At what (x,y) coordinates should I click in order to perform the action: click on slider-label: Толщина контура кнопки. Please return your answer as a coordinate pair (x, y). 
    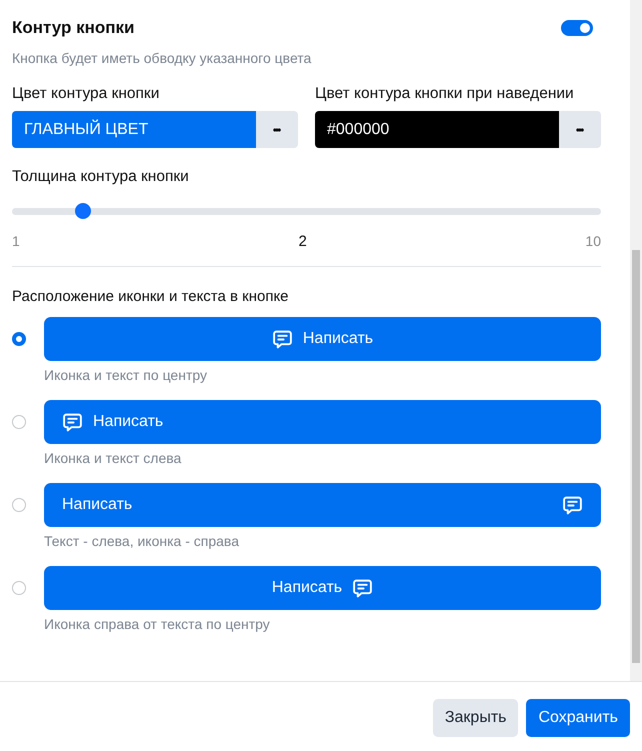
    Looking at the image, I should click on (101, 177).